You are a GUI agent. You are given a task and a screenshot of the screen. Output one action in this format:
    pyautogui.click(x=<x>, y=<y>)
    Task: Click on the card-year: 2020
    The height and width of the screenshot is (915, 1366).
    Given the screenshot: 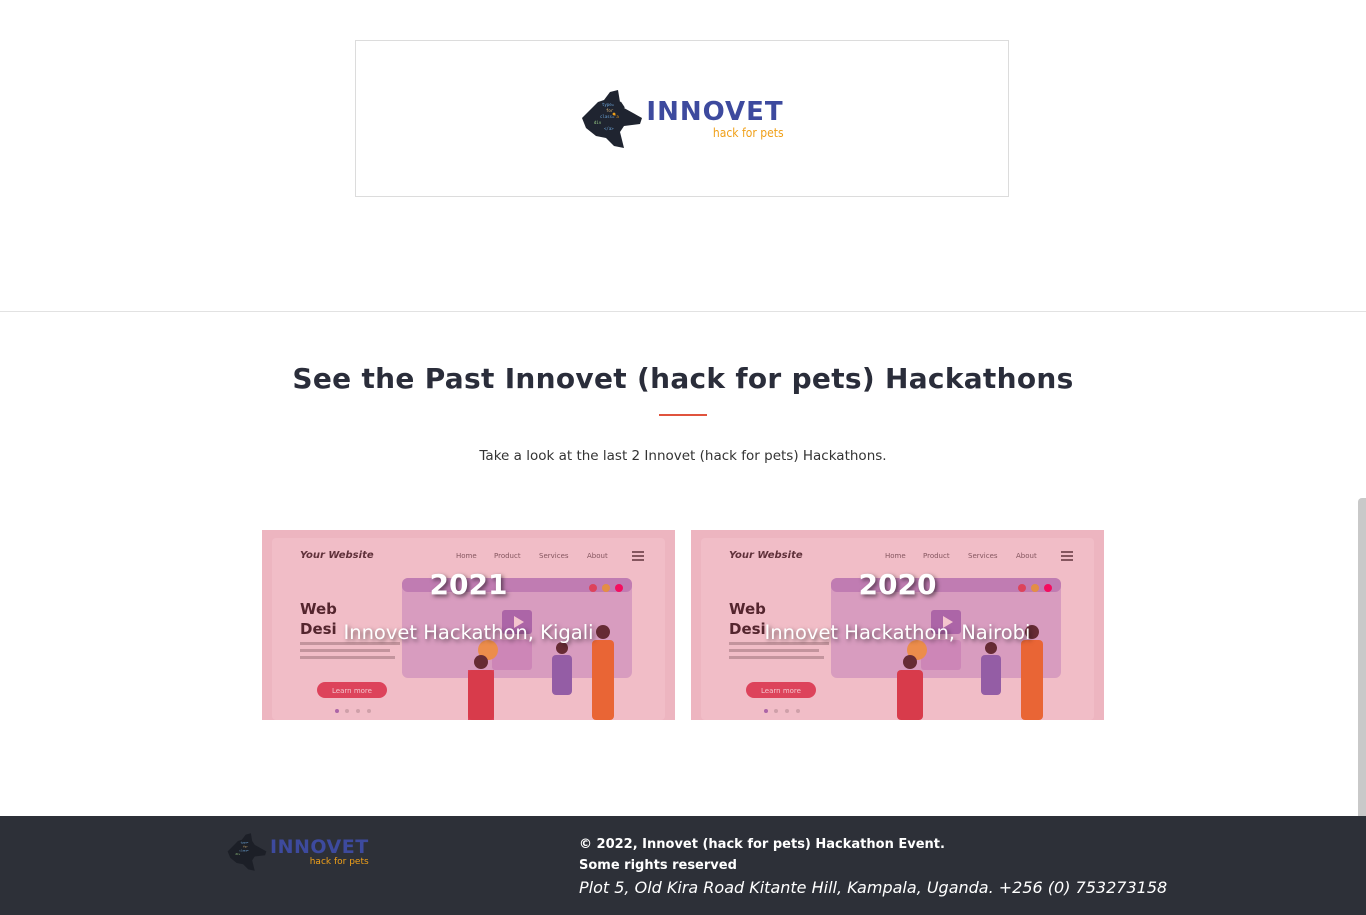 What is the action you would take?
    pyautogui.click(x=897, y=584)
    